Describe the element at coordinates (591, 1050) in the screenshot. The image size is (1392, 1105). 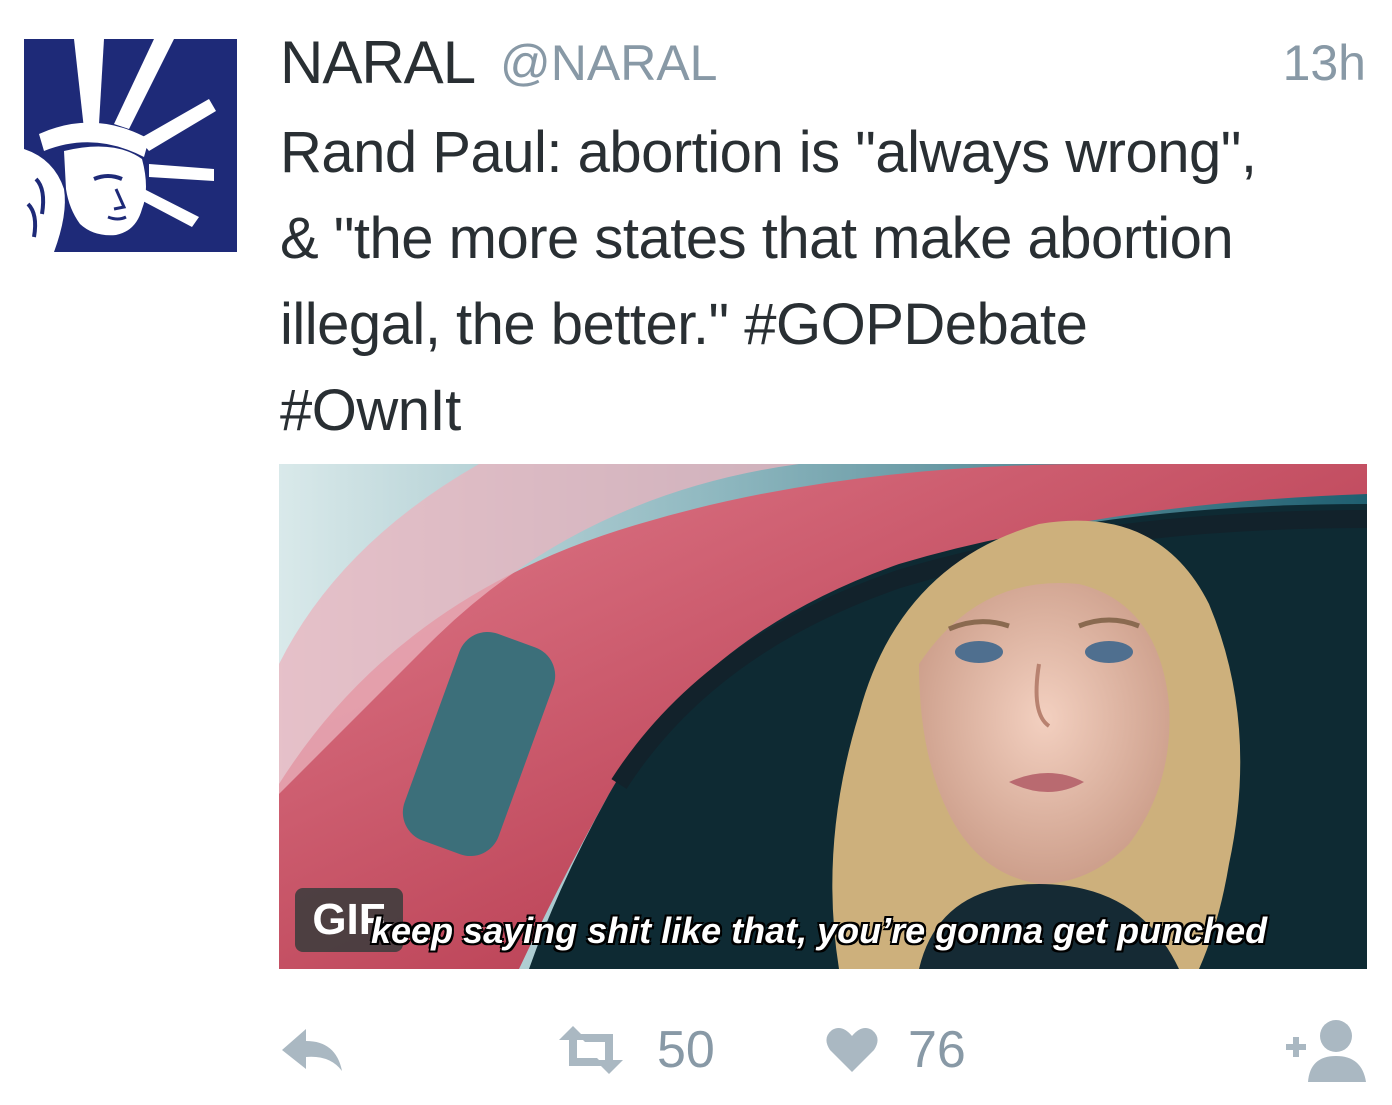
I see `retweet-icon` at that location.